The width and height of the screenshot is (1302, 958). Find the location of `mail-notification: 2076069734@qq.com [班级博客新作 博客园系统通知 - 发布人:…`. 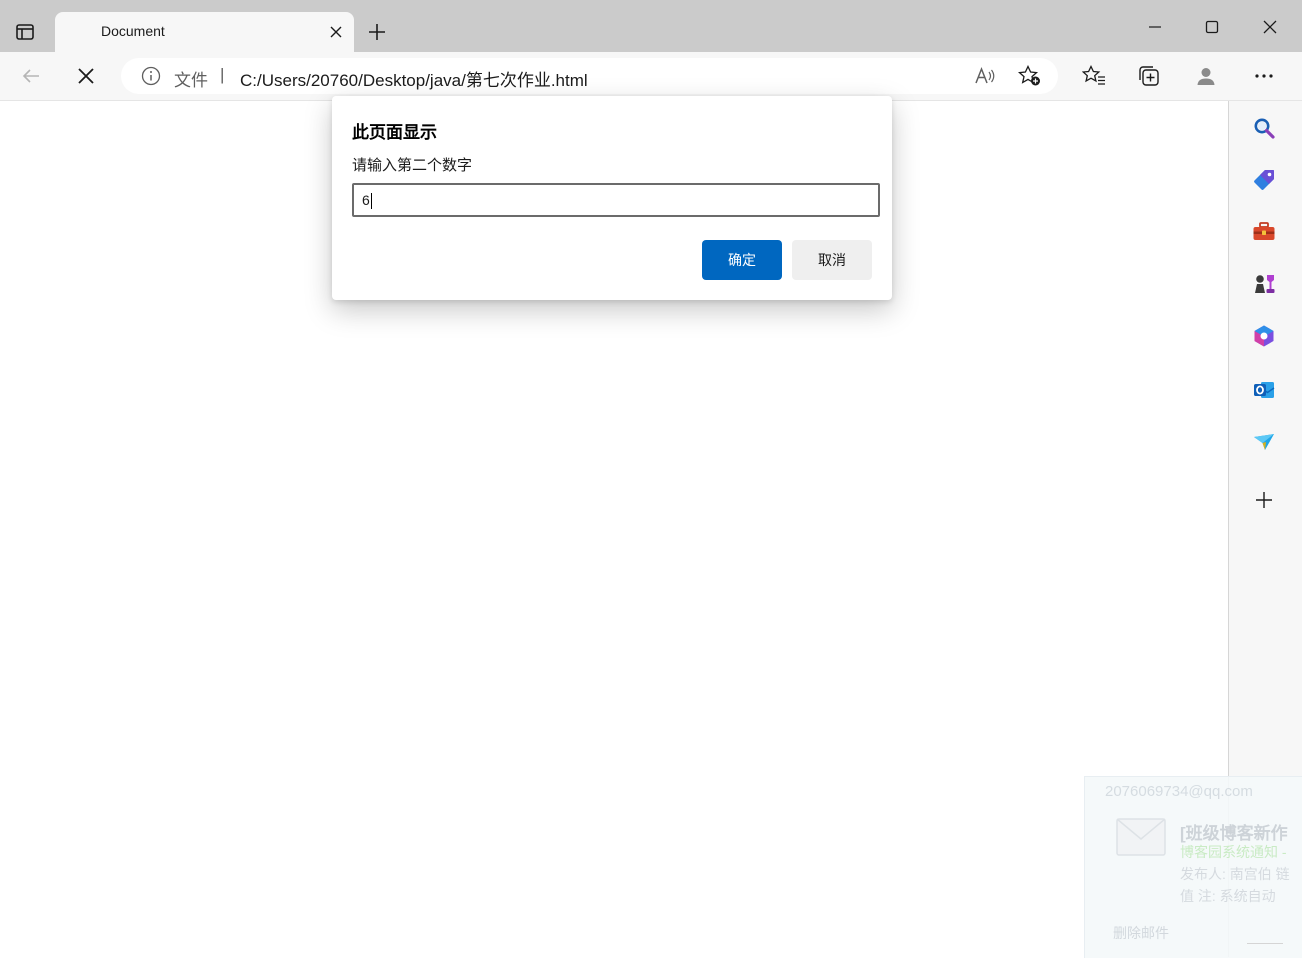

mail-notification: 2076069734@qq.com [班级博客新作 博客园系统通知 - 发布人:… is located at coordinates (1193, 867).